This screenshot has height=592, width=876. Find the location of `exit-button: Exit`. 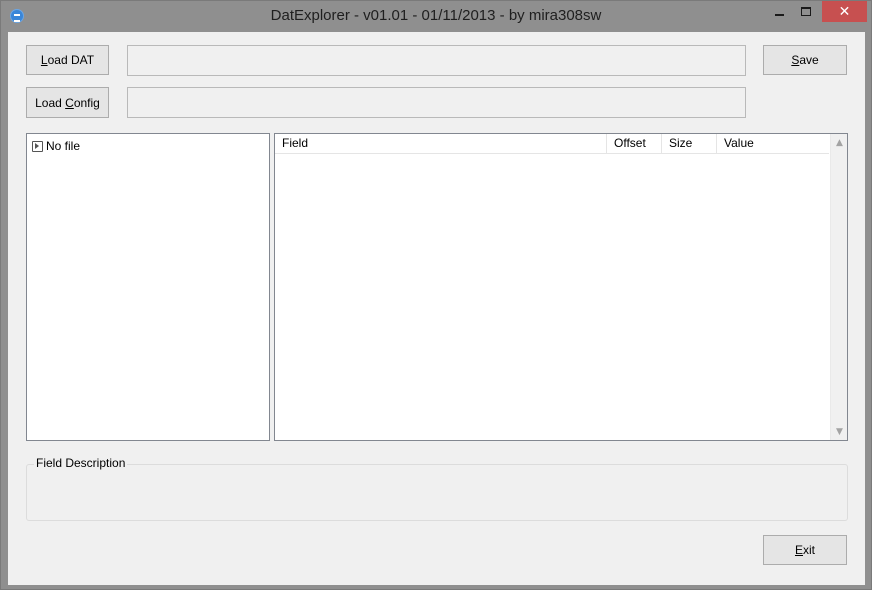

exit-button: Exit is located at coordinates (805, 550).